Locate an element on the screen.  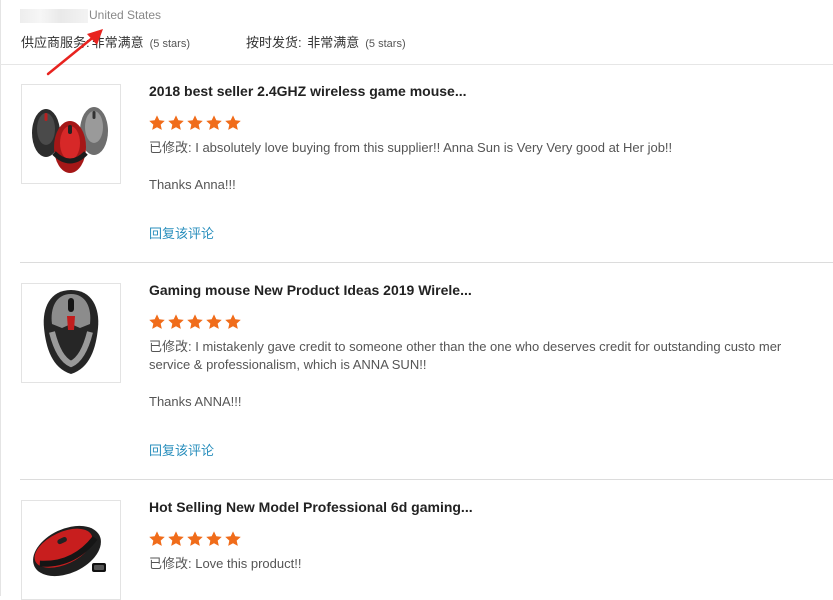
mouse-trio-icon is located at coordinates (70, 140).